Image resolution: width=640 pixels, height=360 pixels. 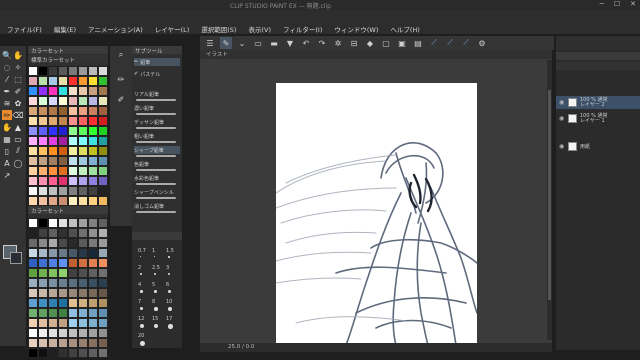 What do you see at coordinates (157, 136) in the screenshot?
I see `subtool-item: 粗い鉛筆` at bounding box center [157, 136].